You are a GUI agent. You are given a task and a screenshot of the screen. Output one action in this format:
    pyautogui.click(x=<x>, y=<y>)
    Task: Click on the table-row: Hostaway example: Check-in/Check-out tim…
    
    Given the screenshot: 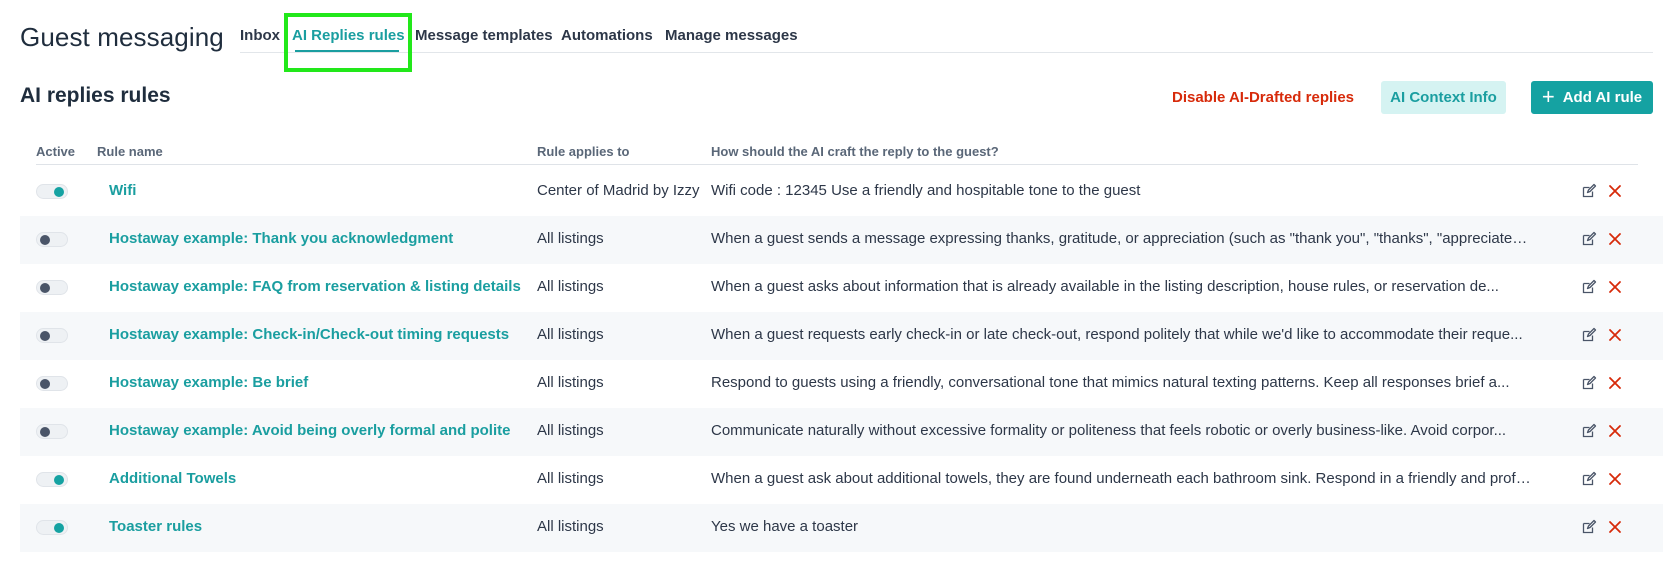 What is the action you would take?
    pyautogui.click(x=841, y=336)
    